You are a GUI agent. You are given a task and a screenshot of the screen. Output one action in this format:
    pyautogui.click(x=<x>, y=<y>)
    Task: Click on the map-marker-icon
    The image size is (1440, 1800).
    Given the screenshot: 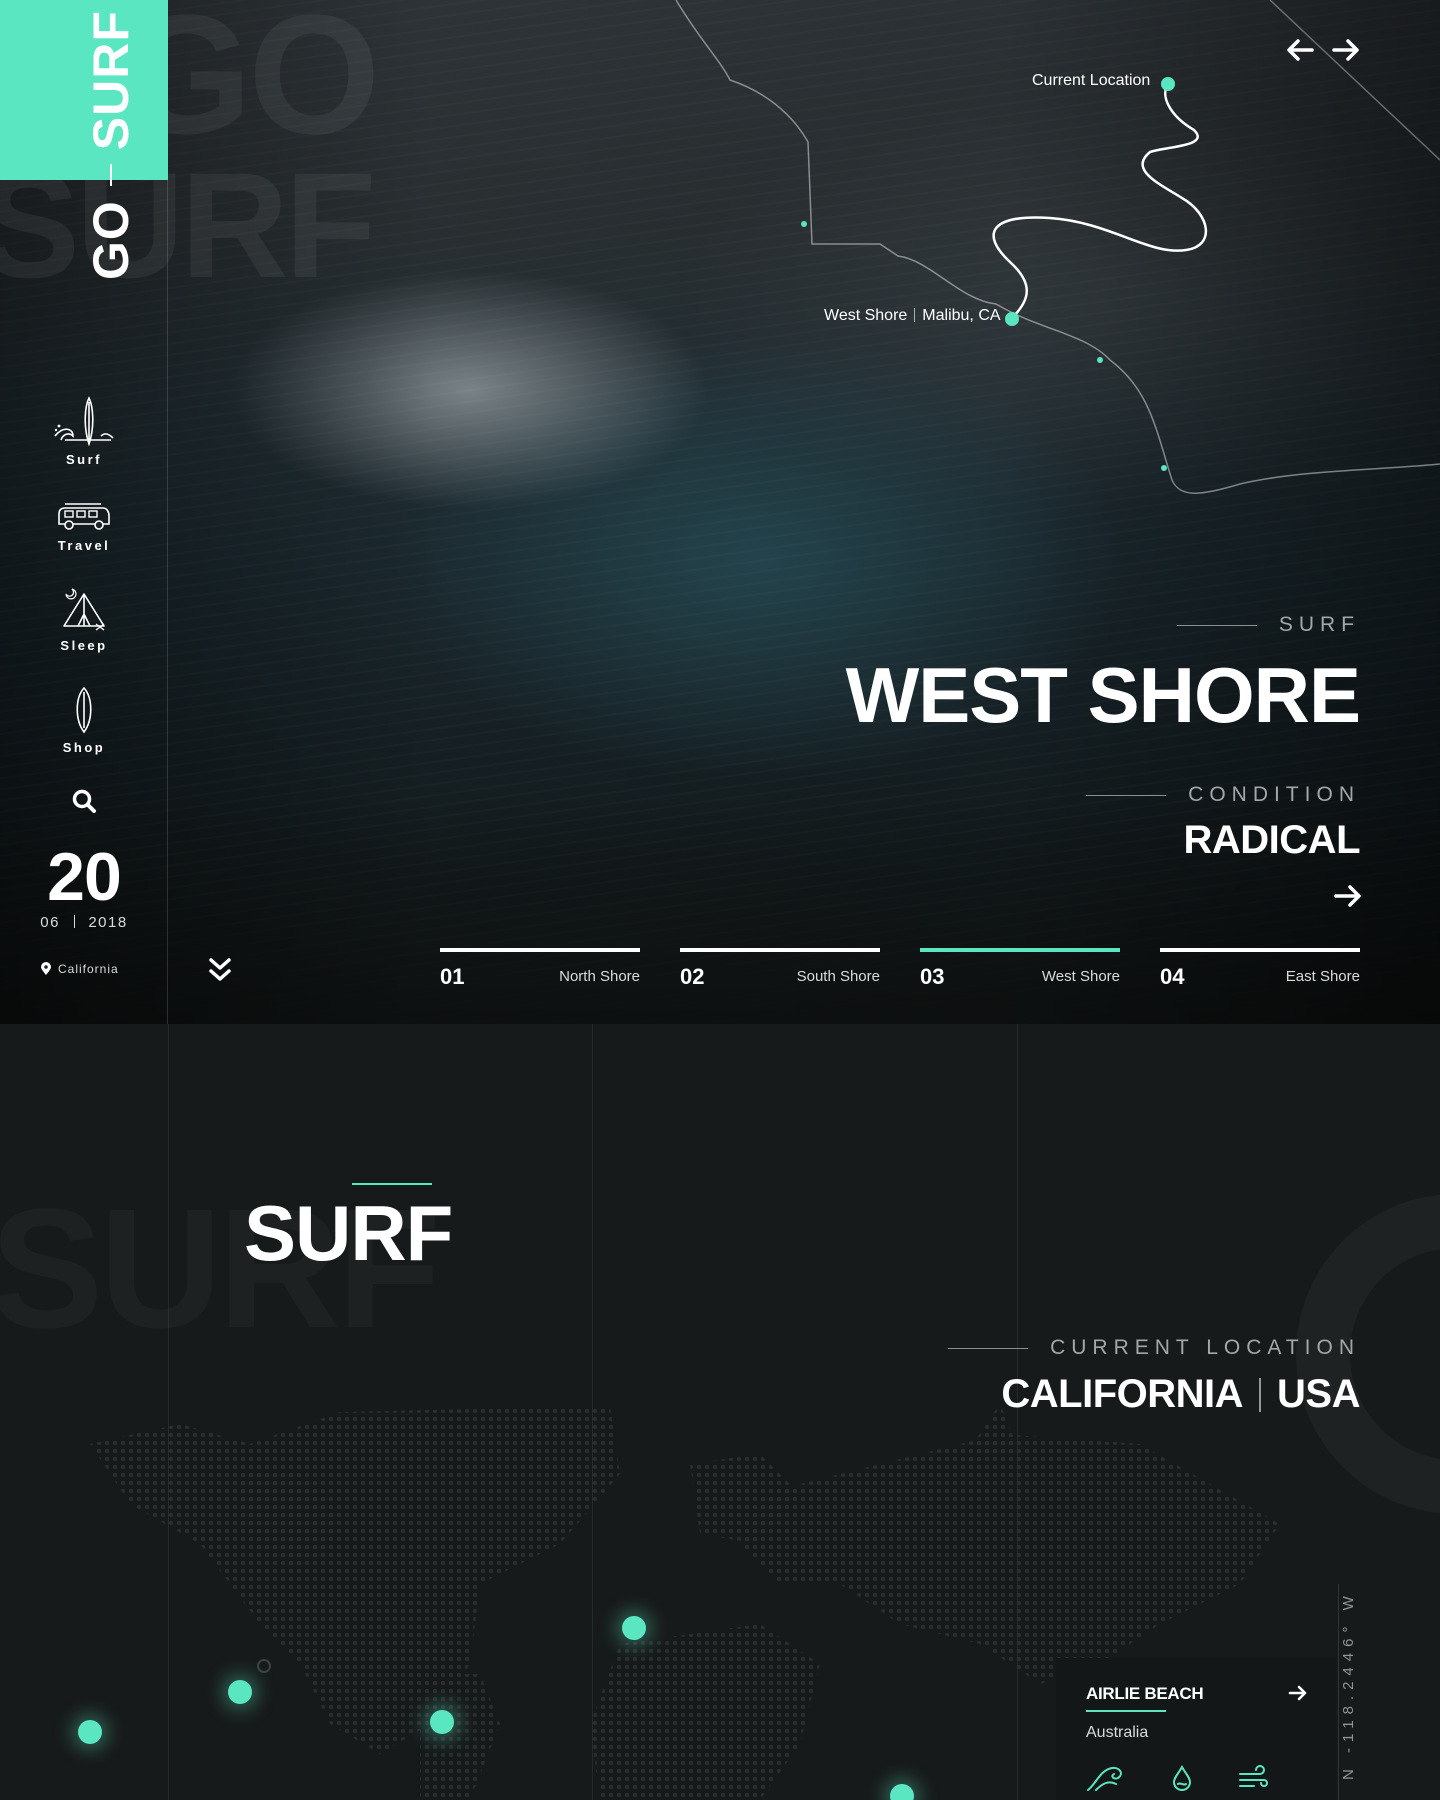 What is the action you would take?
    pyautogui.click(x=264, y=1666)
    